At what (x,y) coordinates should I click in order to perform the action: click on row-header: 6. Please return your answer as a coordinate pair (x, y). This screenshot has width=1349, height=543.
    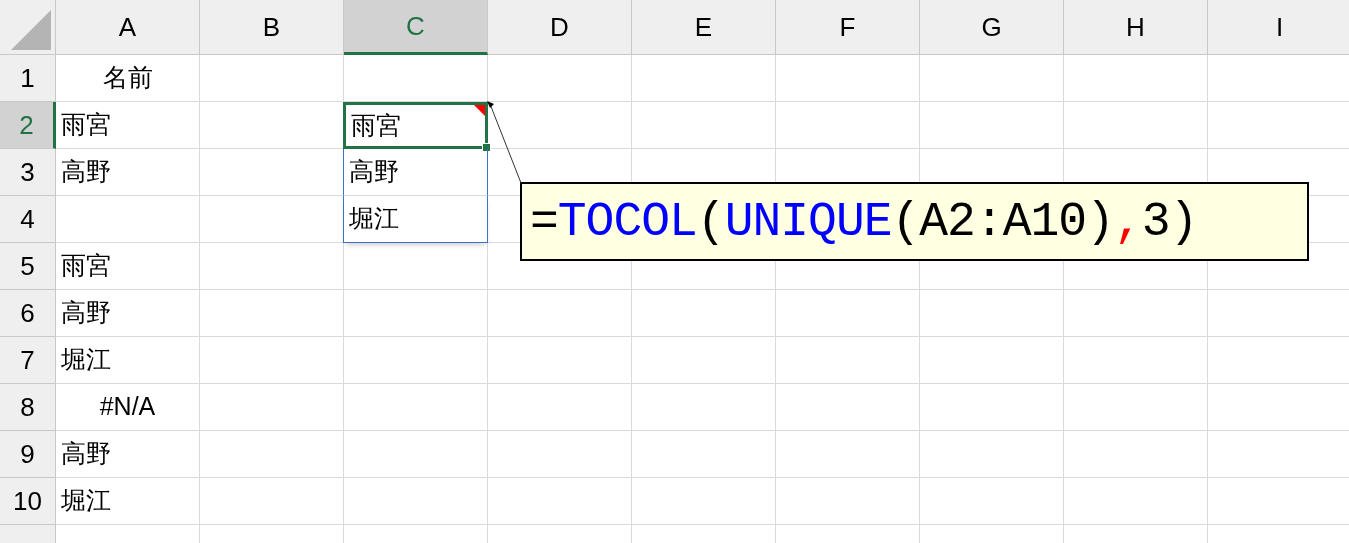
    Looking at the image, I should click on (28, 313).